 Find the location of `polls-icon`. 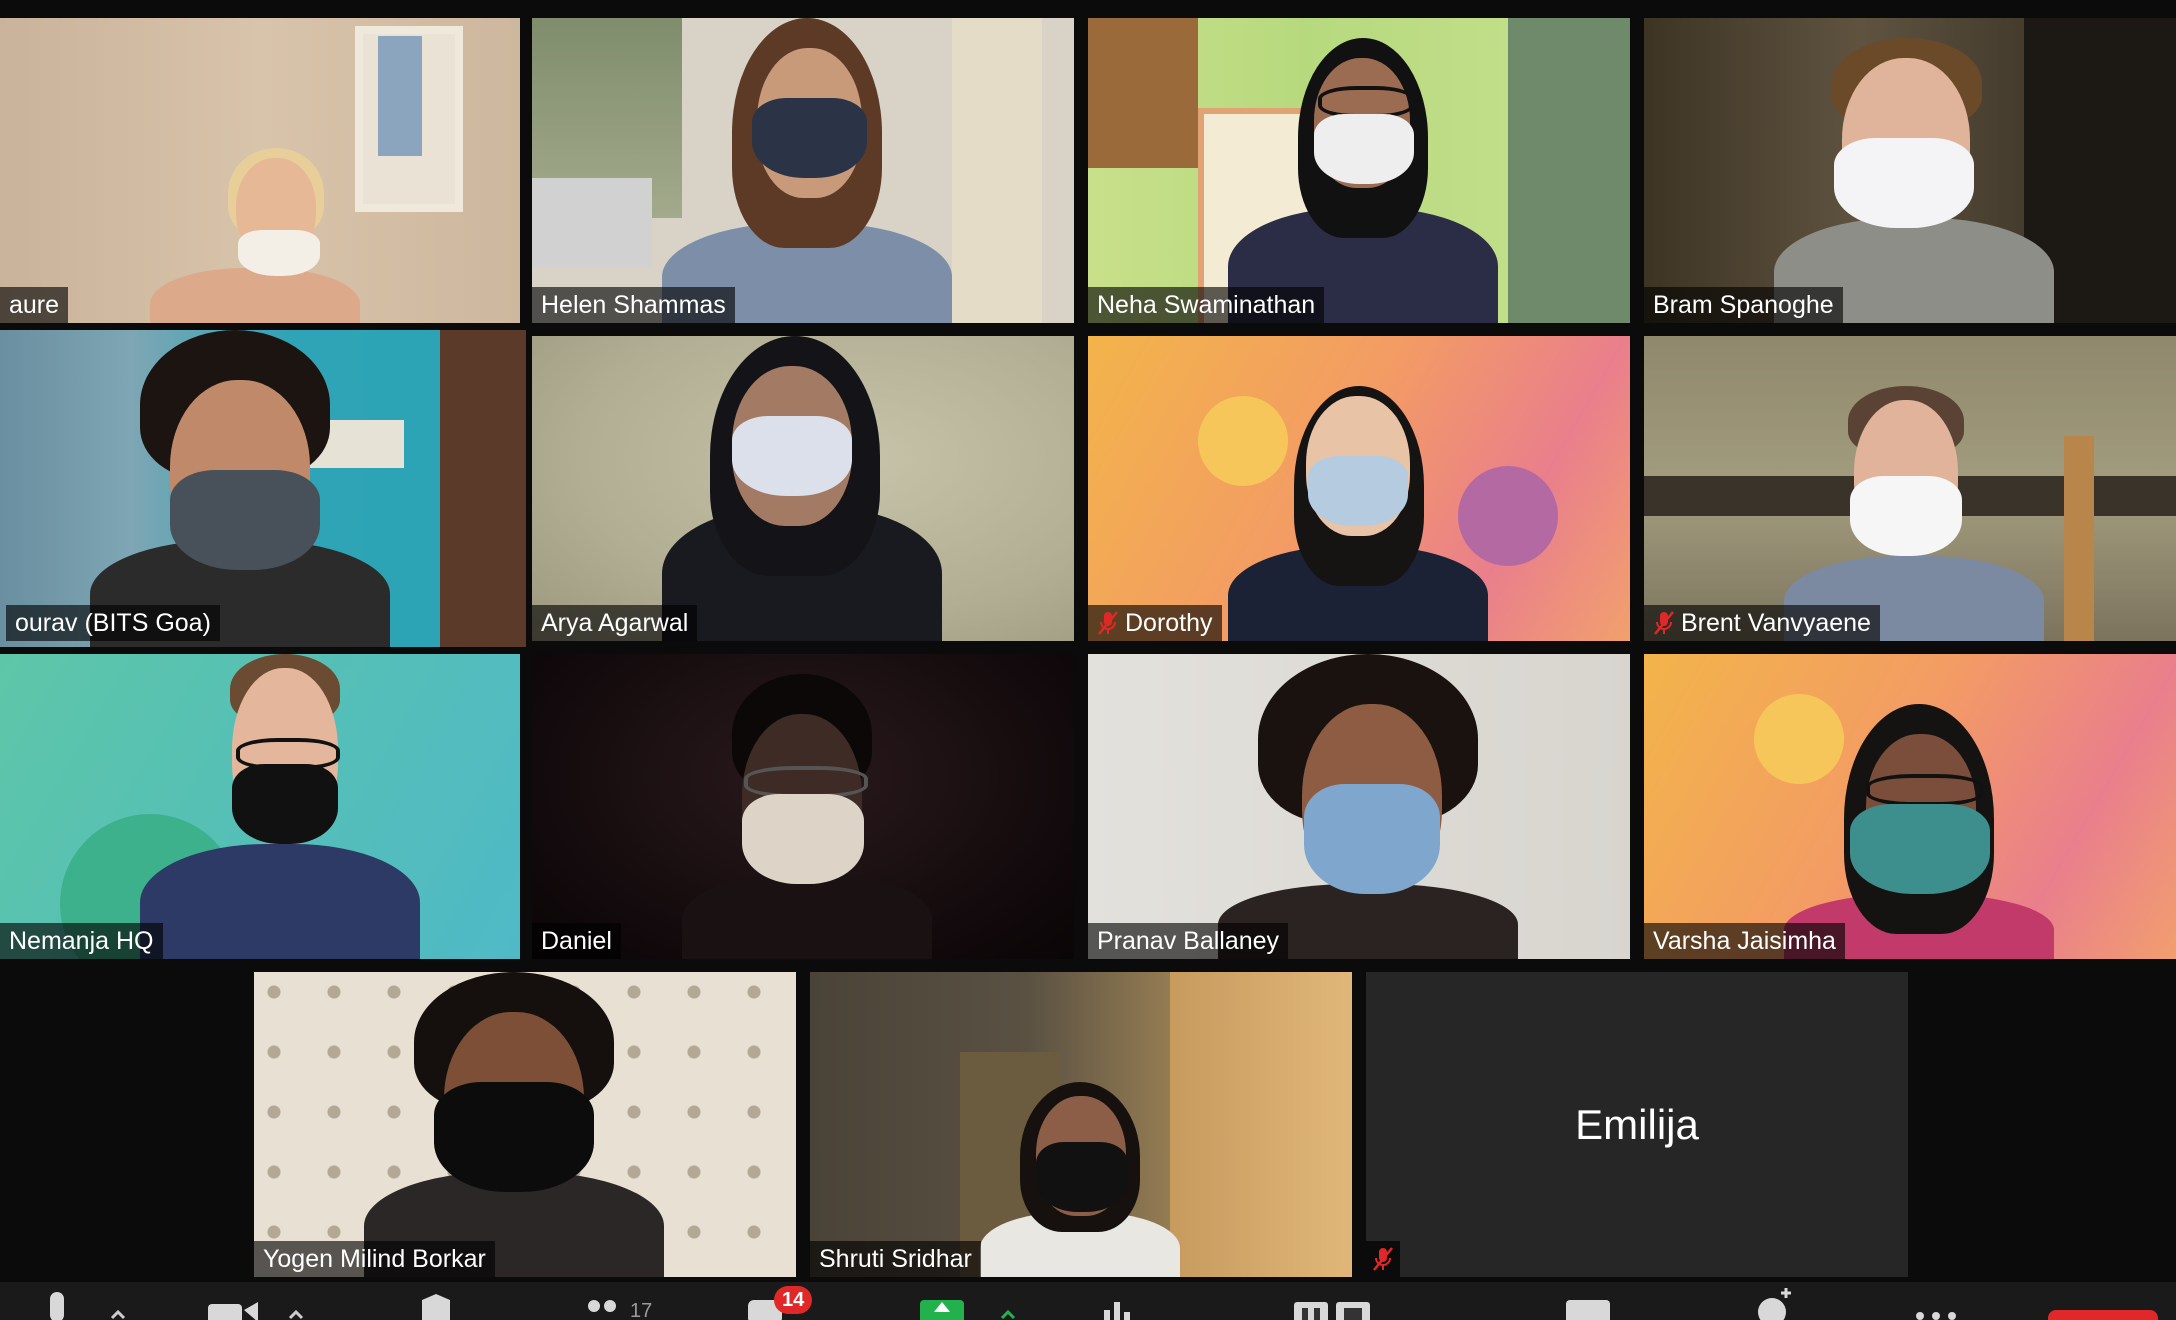

polls-icon is located at coordinates (1118, 1301).